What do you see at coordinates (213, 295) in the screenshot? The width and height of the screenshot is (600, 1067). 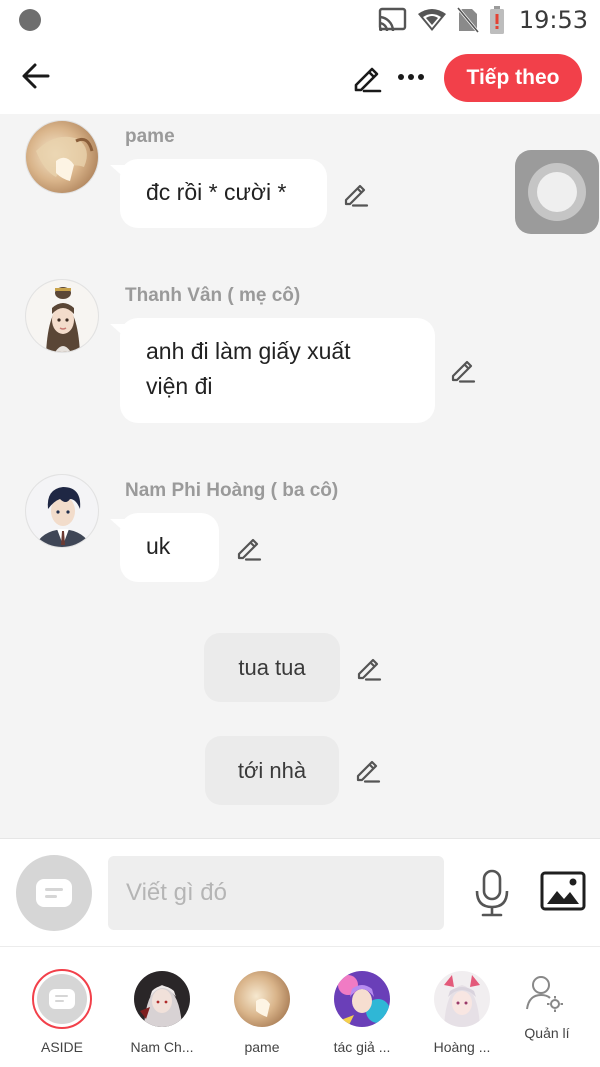 I see `message-sender: Thanh Vân ( mẹ cô)` at bounding box center [213, 295].